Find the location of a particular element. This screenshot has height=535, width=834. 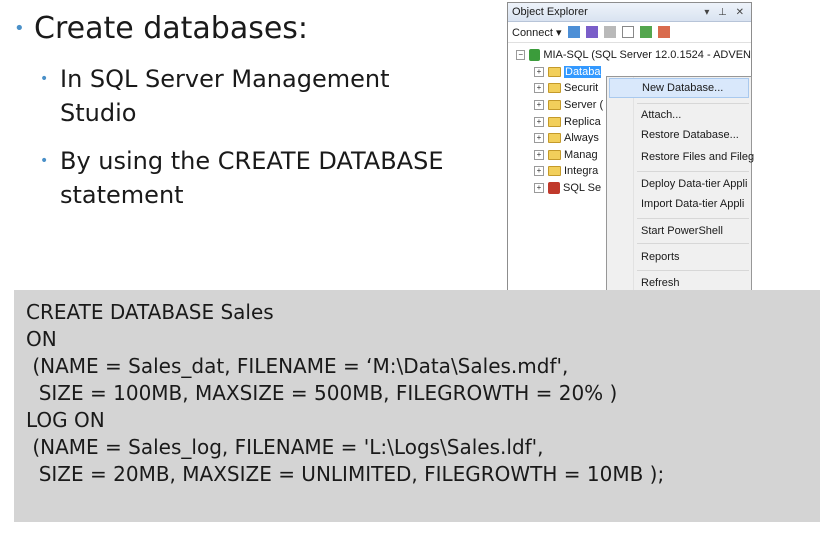

filter-icon is located at coordinates (627, 32).